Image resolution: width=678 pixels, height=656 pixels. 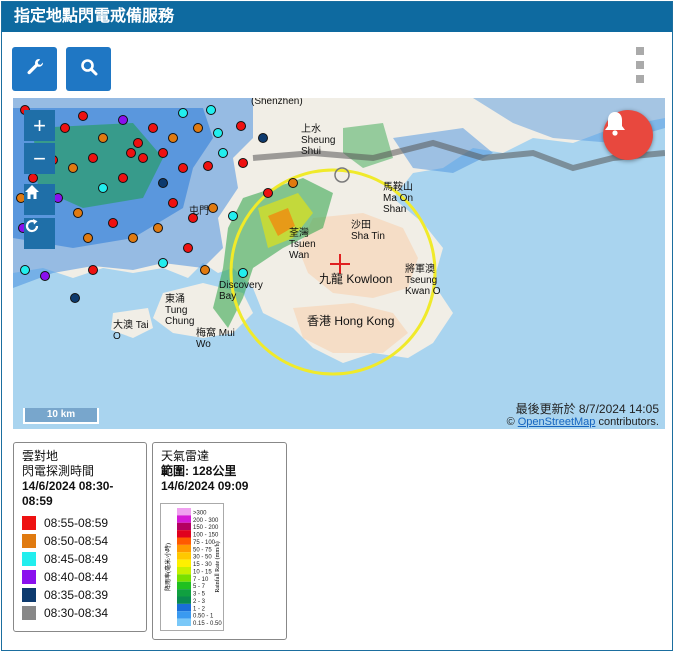 What do you see at coordinates (40, 456) in the screenshot?
I see `lightning-legend-title: 雲對地` at bounding box center [40, 456].